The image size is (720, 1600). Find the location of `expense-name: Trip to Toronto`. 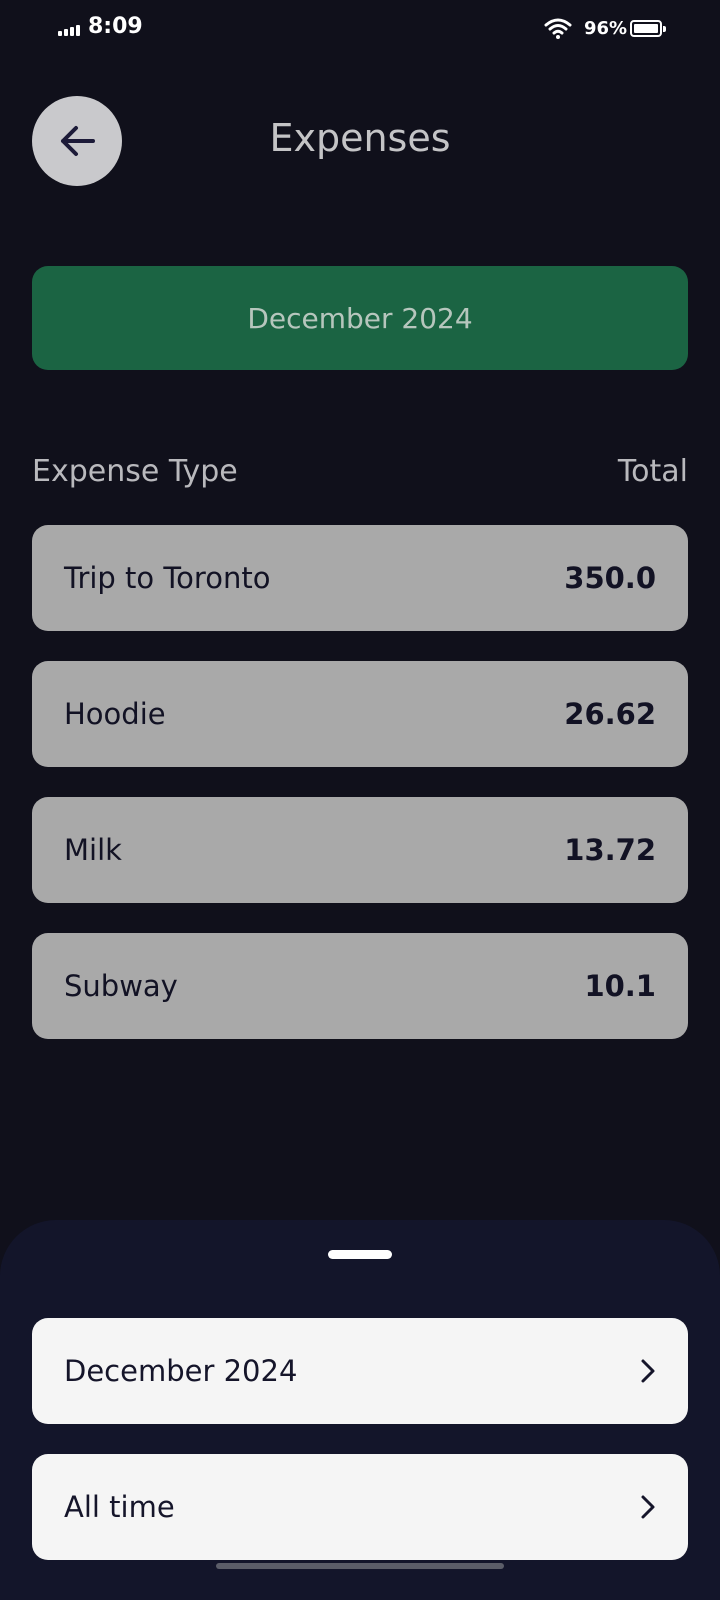

expense-name: Trip to Toronto is located at coordinates (167, 578).